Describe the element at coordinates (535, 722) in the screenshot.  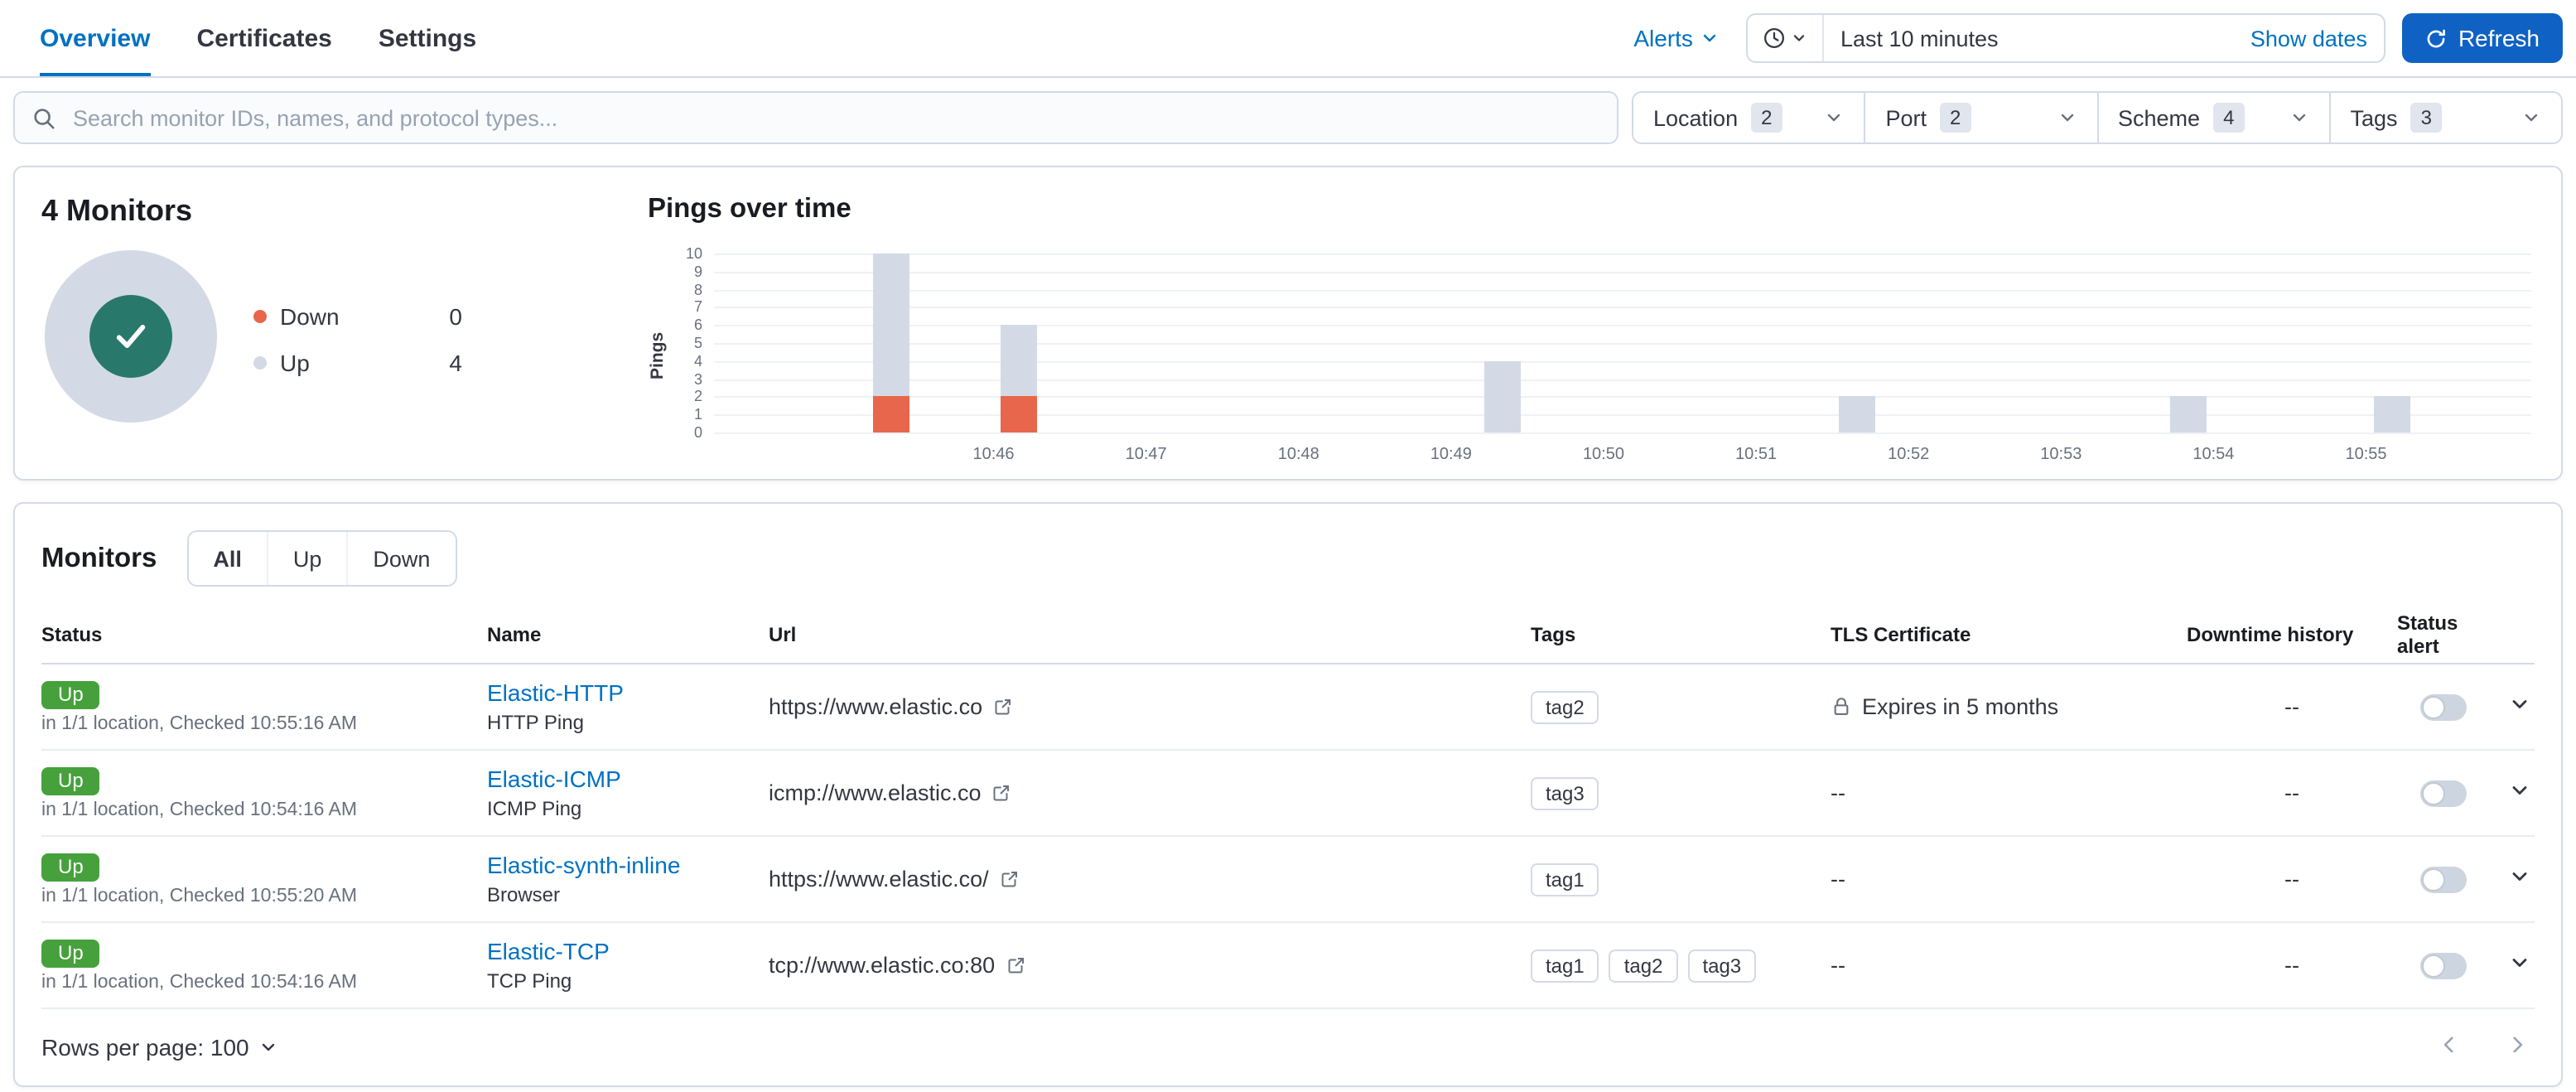
I see `monitor-type: HTTP Ping` at that location.